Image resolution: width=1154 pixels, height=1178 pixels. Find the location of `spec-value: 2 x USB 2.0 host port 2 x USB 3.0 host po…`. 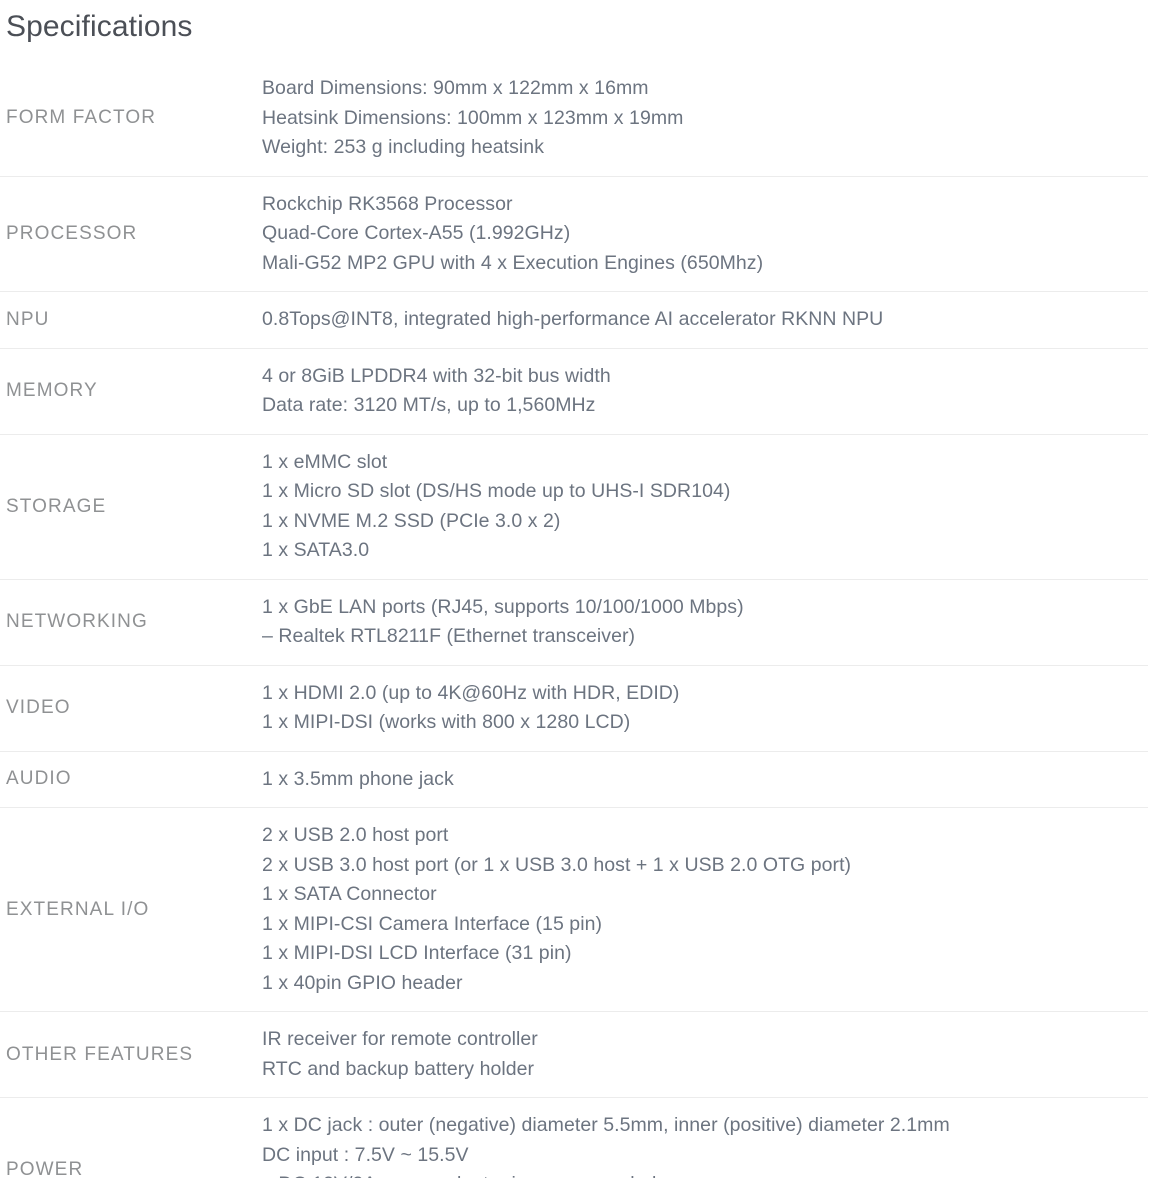

spec-value: 2 x USB 2.0 host port 2 x USB 3.0 host po… is located at coordinates (705, 910).